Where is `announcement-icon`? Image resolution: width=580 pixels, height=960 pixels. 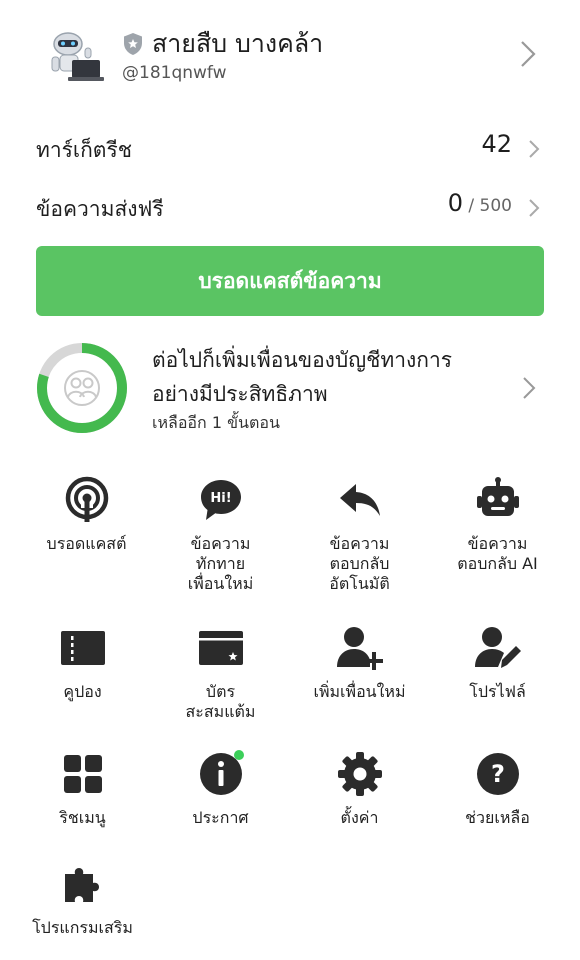 announcement-icon is located at coordinates (221, 772).